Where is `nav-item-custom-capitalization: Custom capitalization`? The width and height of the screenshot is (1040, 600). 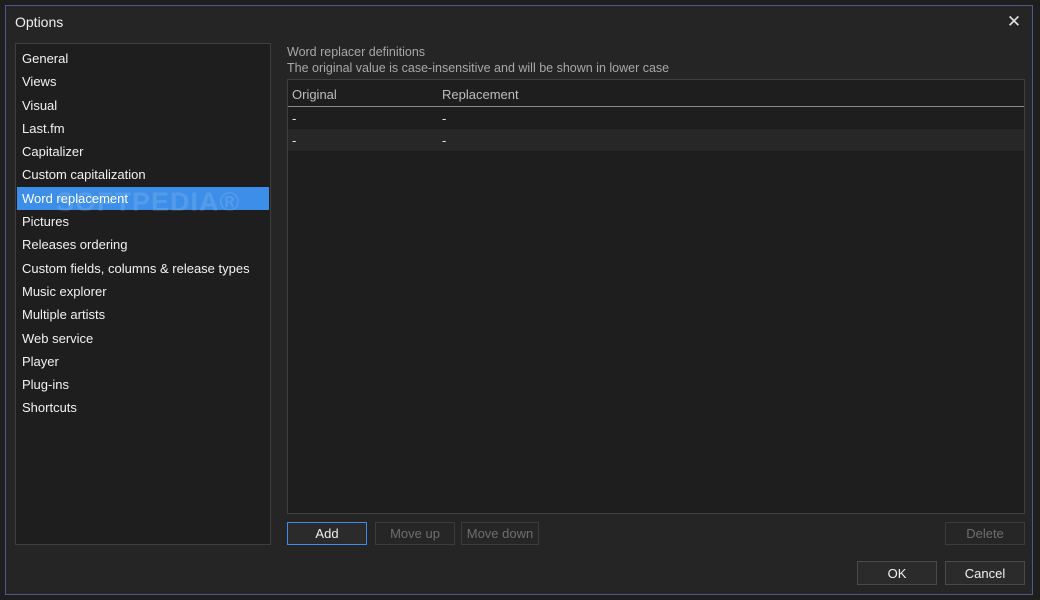
nav-item-custom-capitalization: Custom capitalization is located at coordinates (143, 174).